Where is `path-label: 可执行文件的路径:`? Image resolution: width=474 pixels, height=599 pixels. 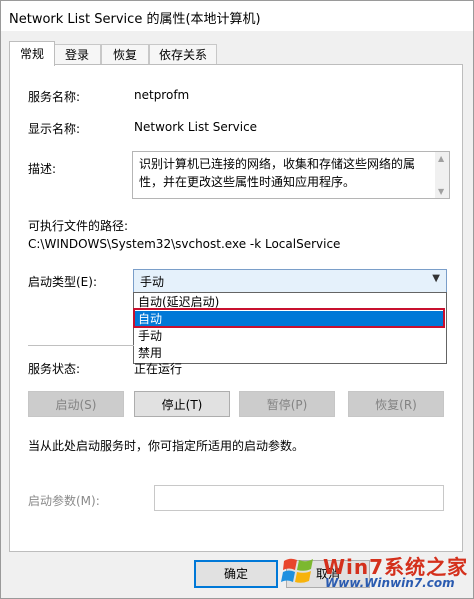
path-label: 可执行文件的路径: is located at coordinates (78, 226).